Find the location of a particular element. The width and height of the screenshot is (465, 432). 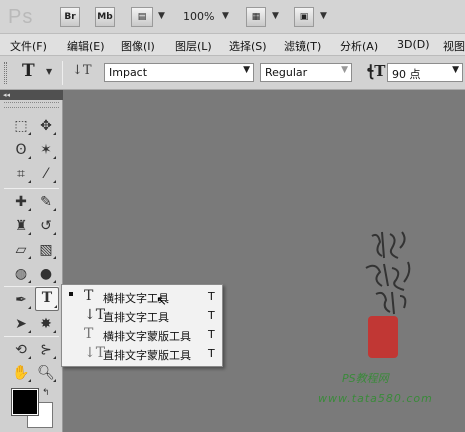

menu-select: 选择(S) is located at coordinates (248, 46).